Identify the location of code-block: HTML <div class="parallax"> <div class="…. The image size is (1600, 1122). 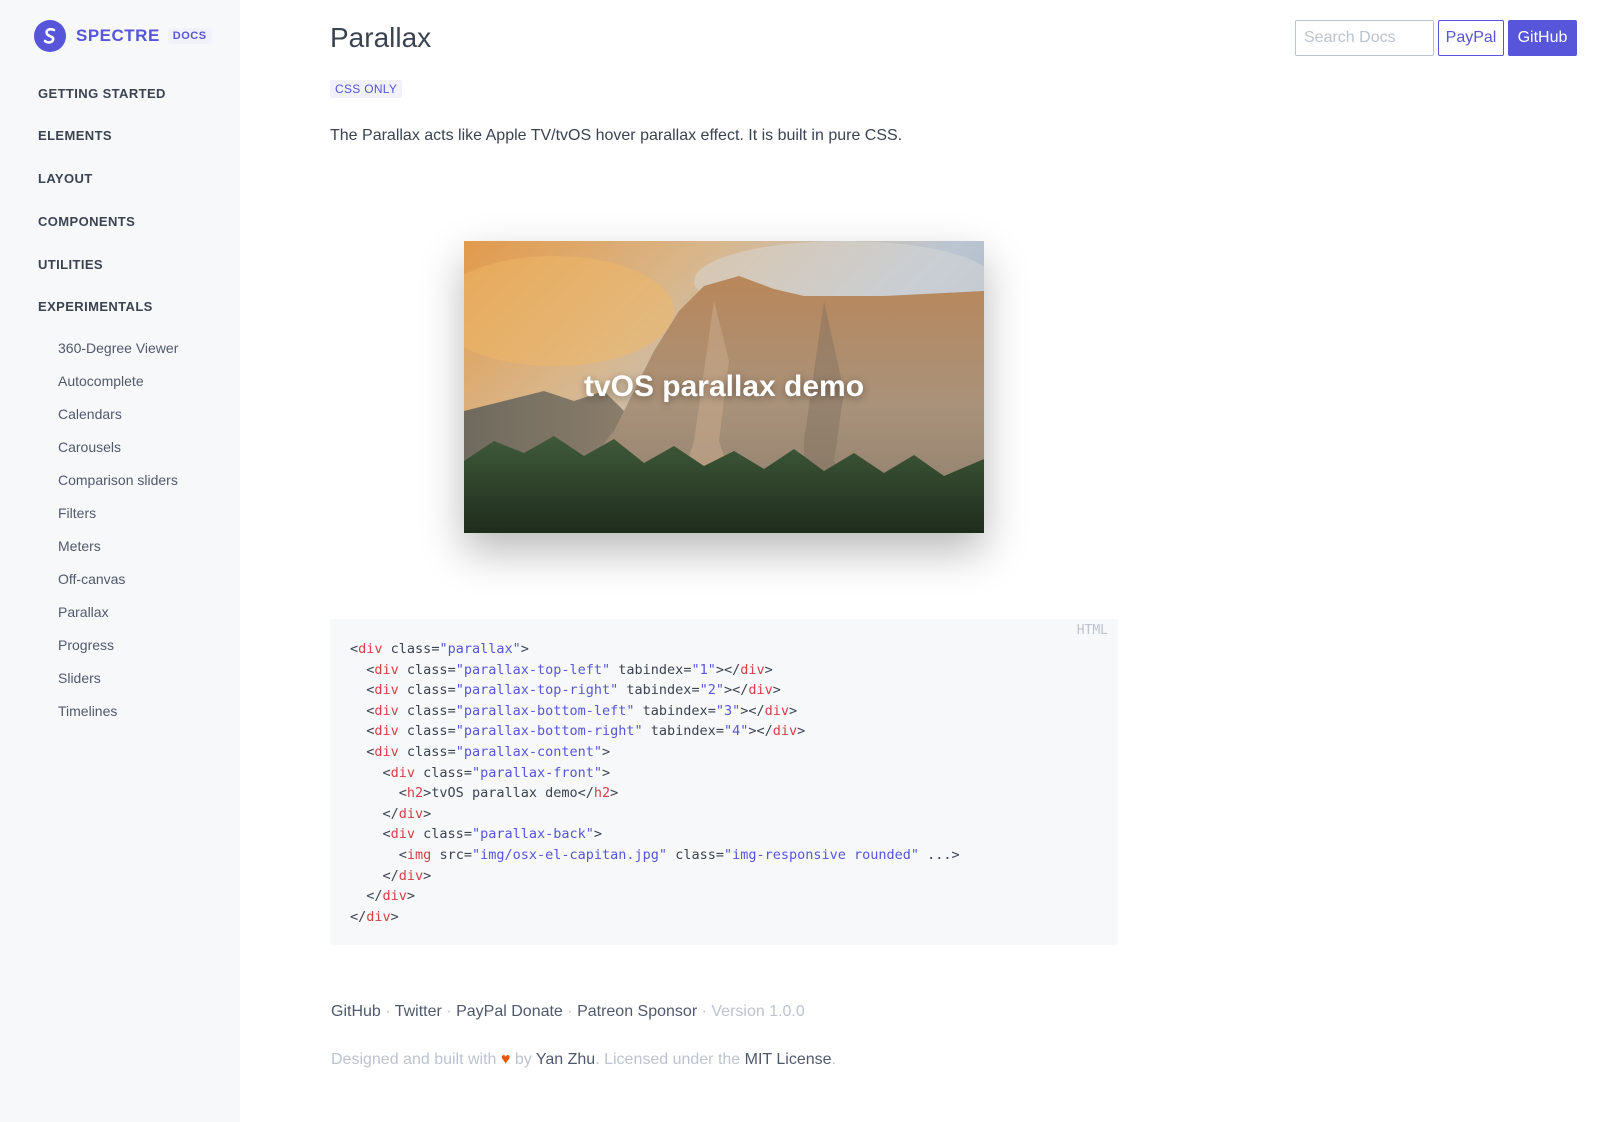
(724, 782).